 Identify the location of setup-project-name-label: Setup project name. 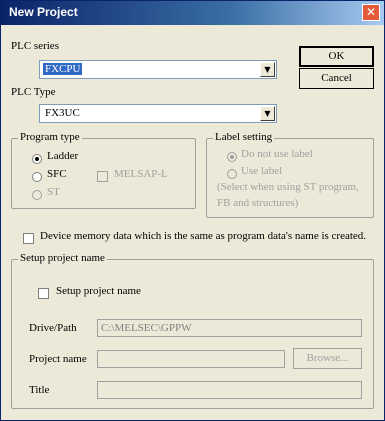
(98, 291).